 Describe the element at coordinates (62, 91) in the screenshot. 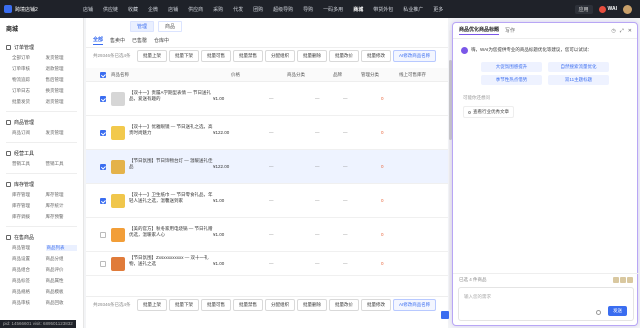

I see `sidebar-item: 换货管理` at that location.